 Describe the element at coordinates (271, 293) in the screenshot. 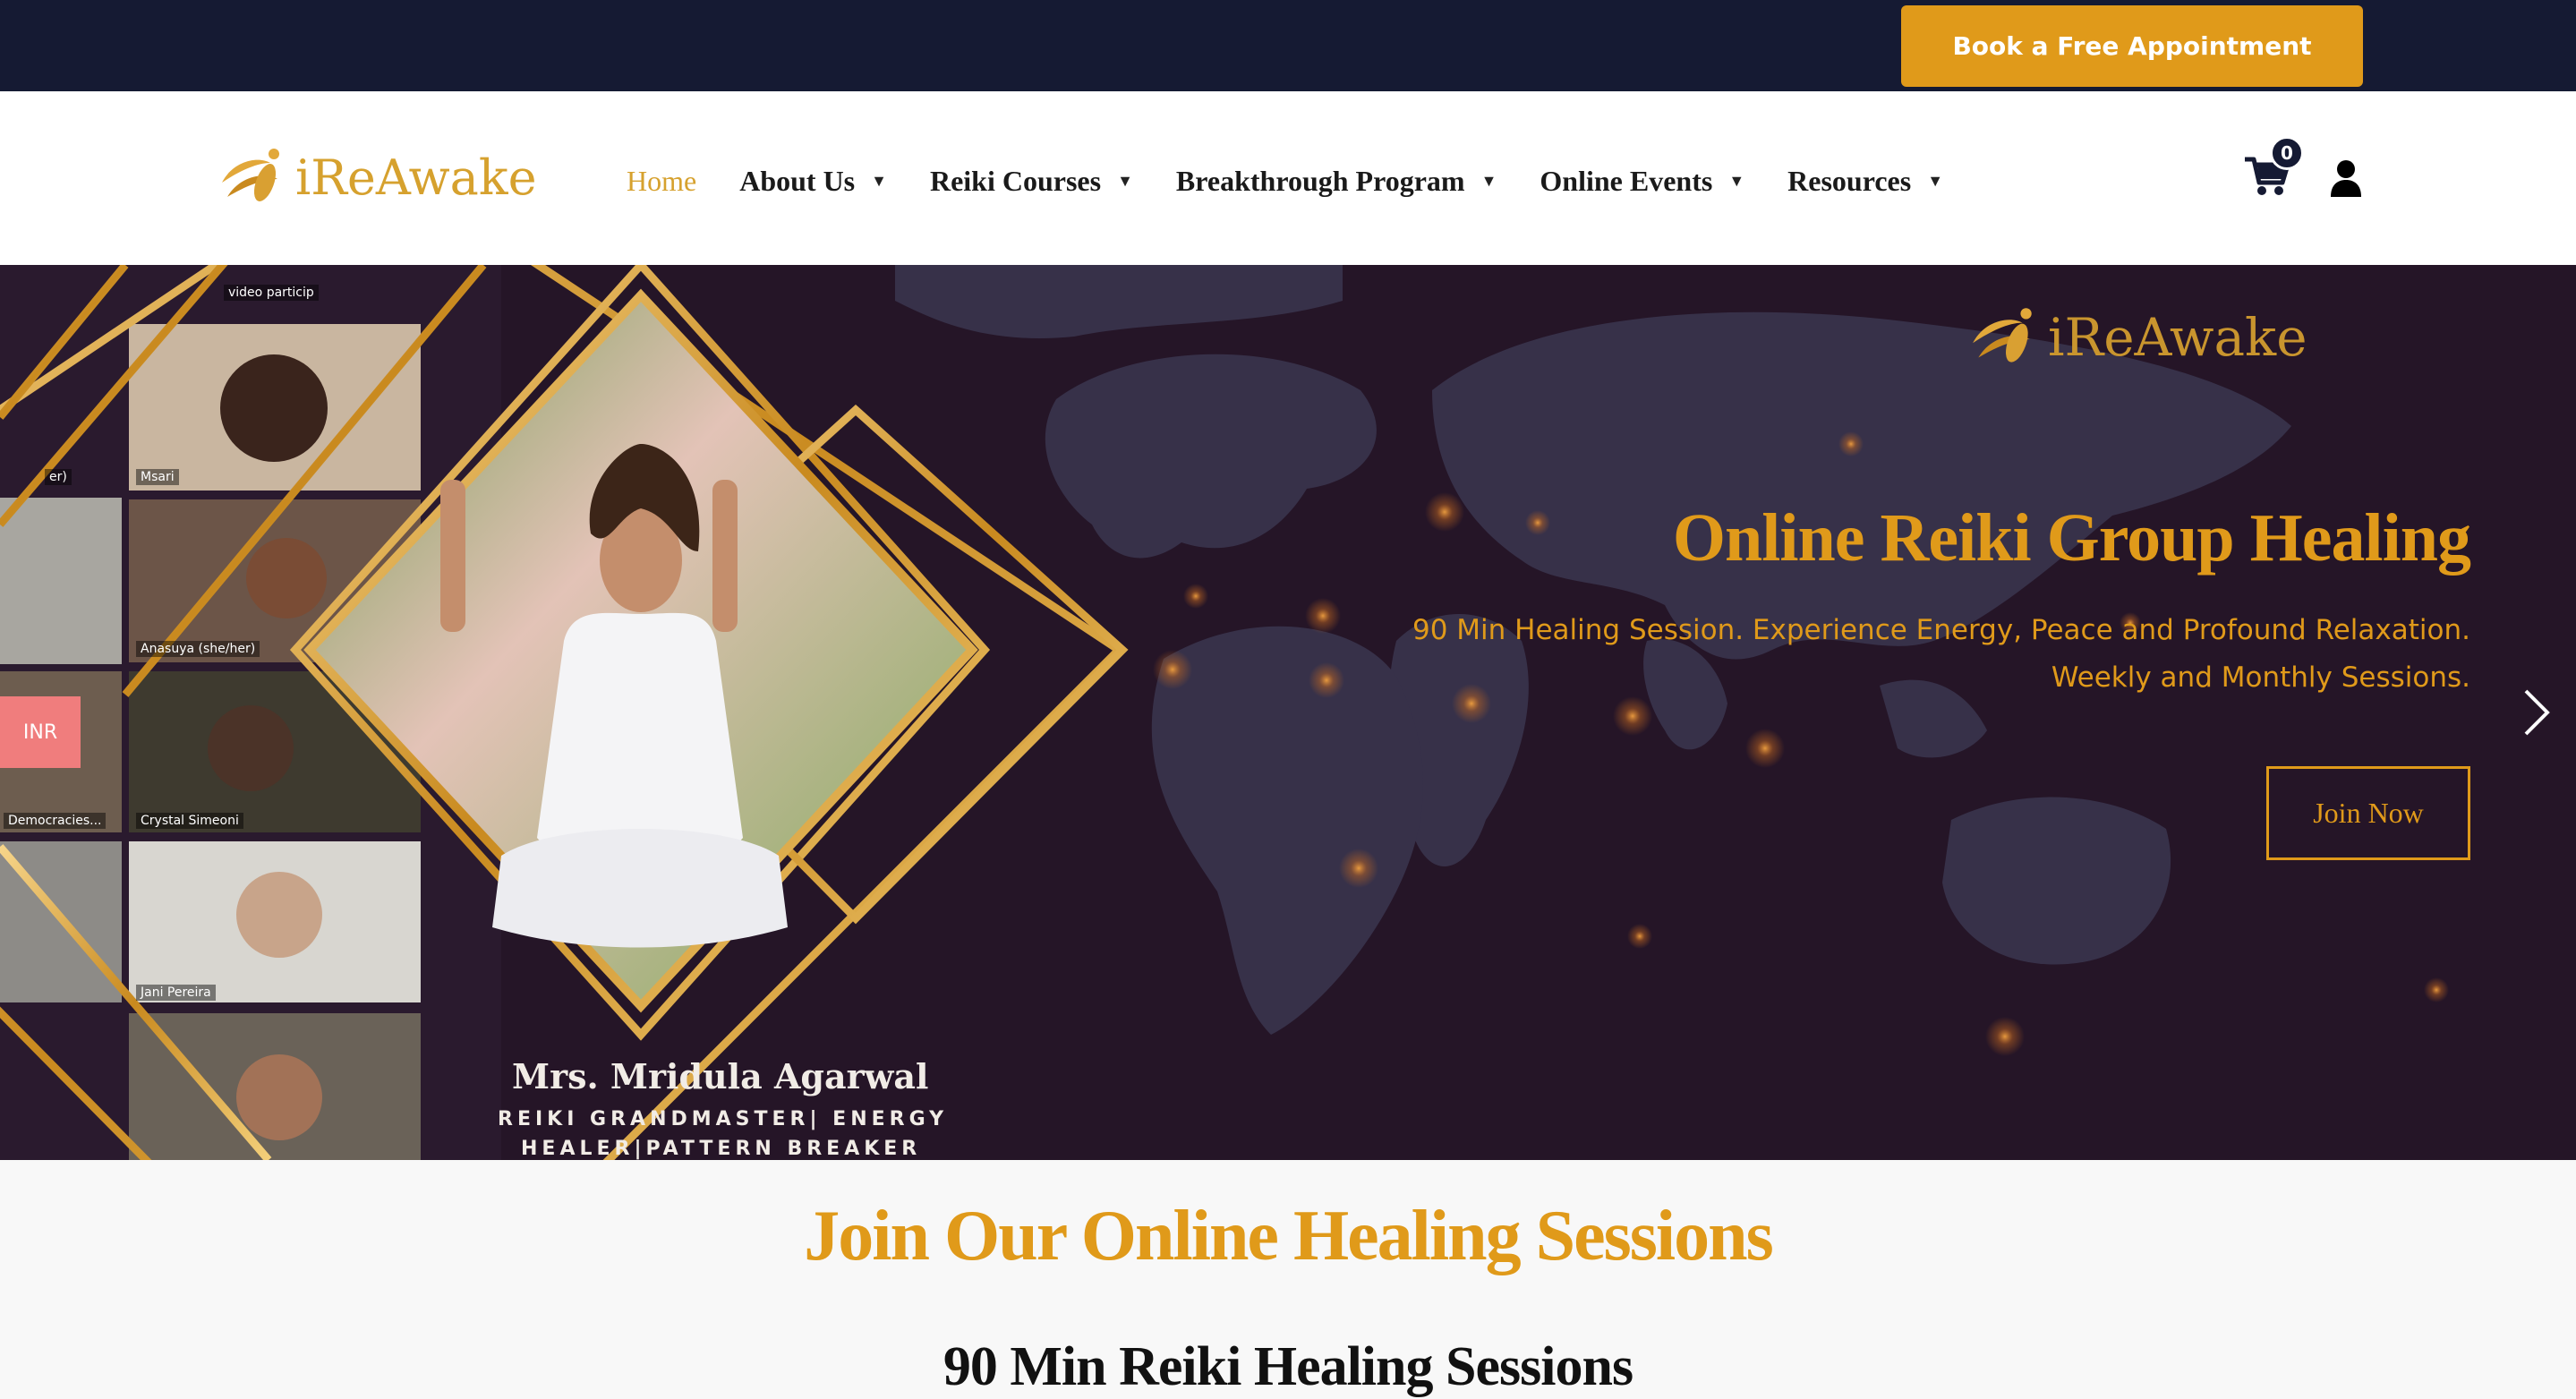

I see `video-tile-label: video particip` at that location.